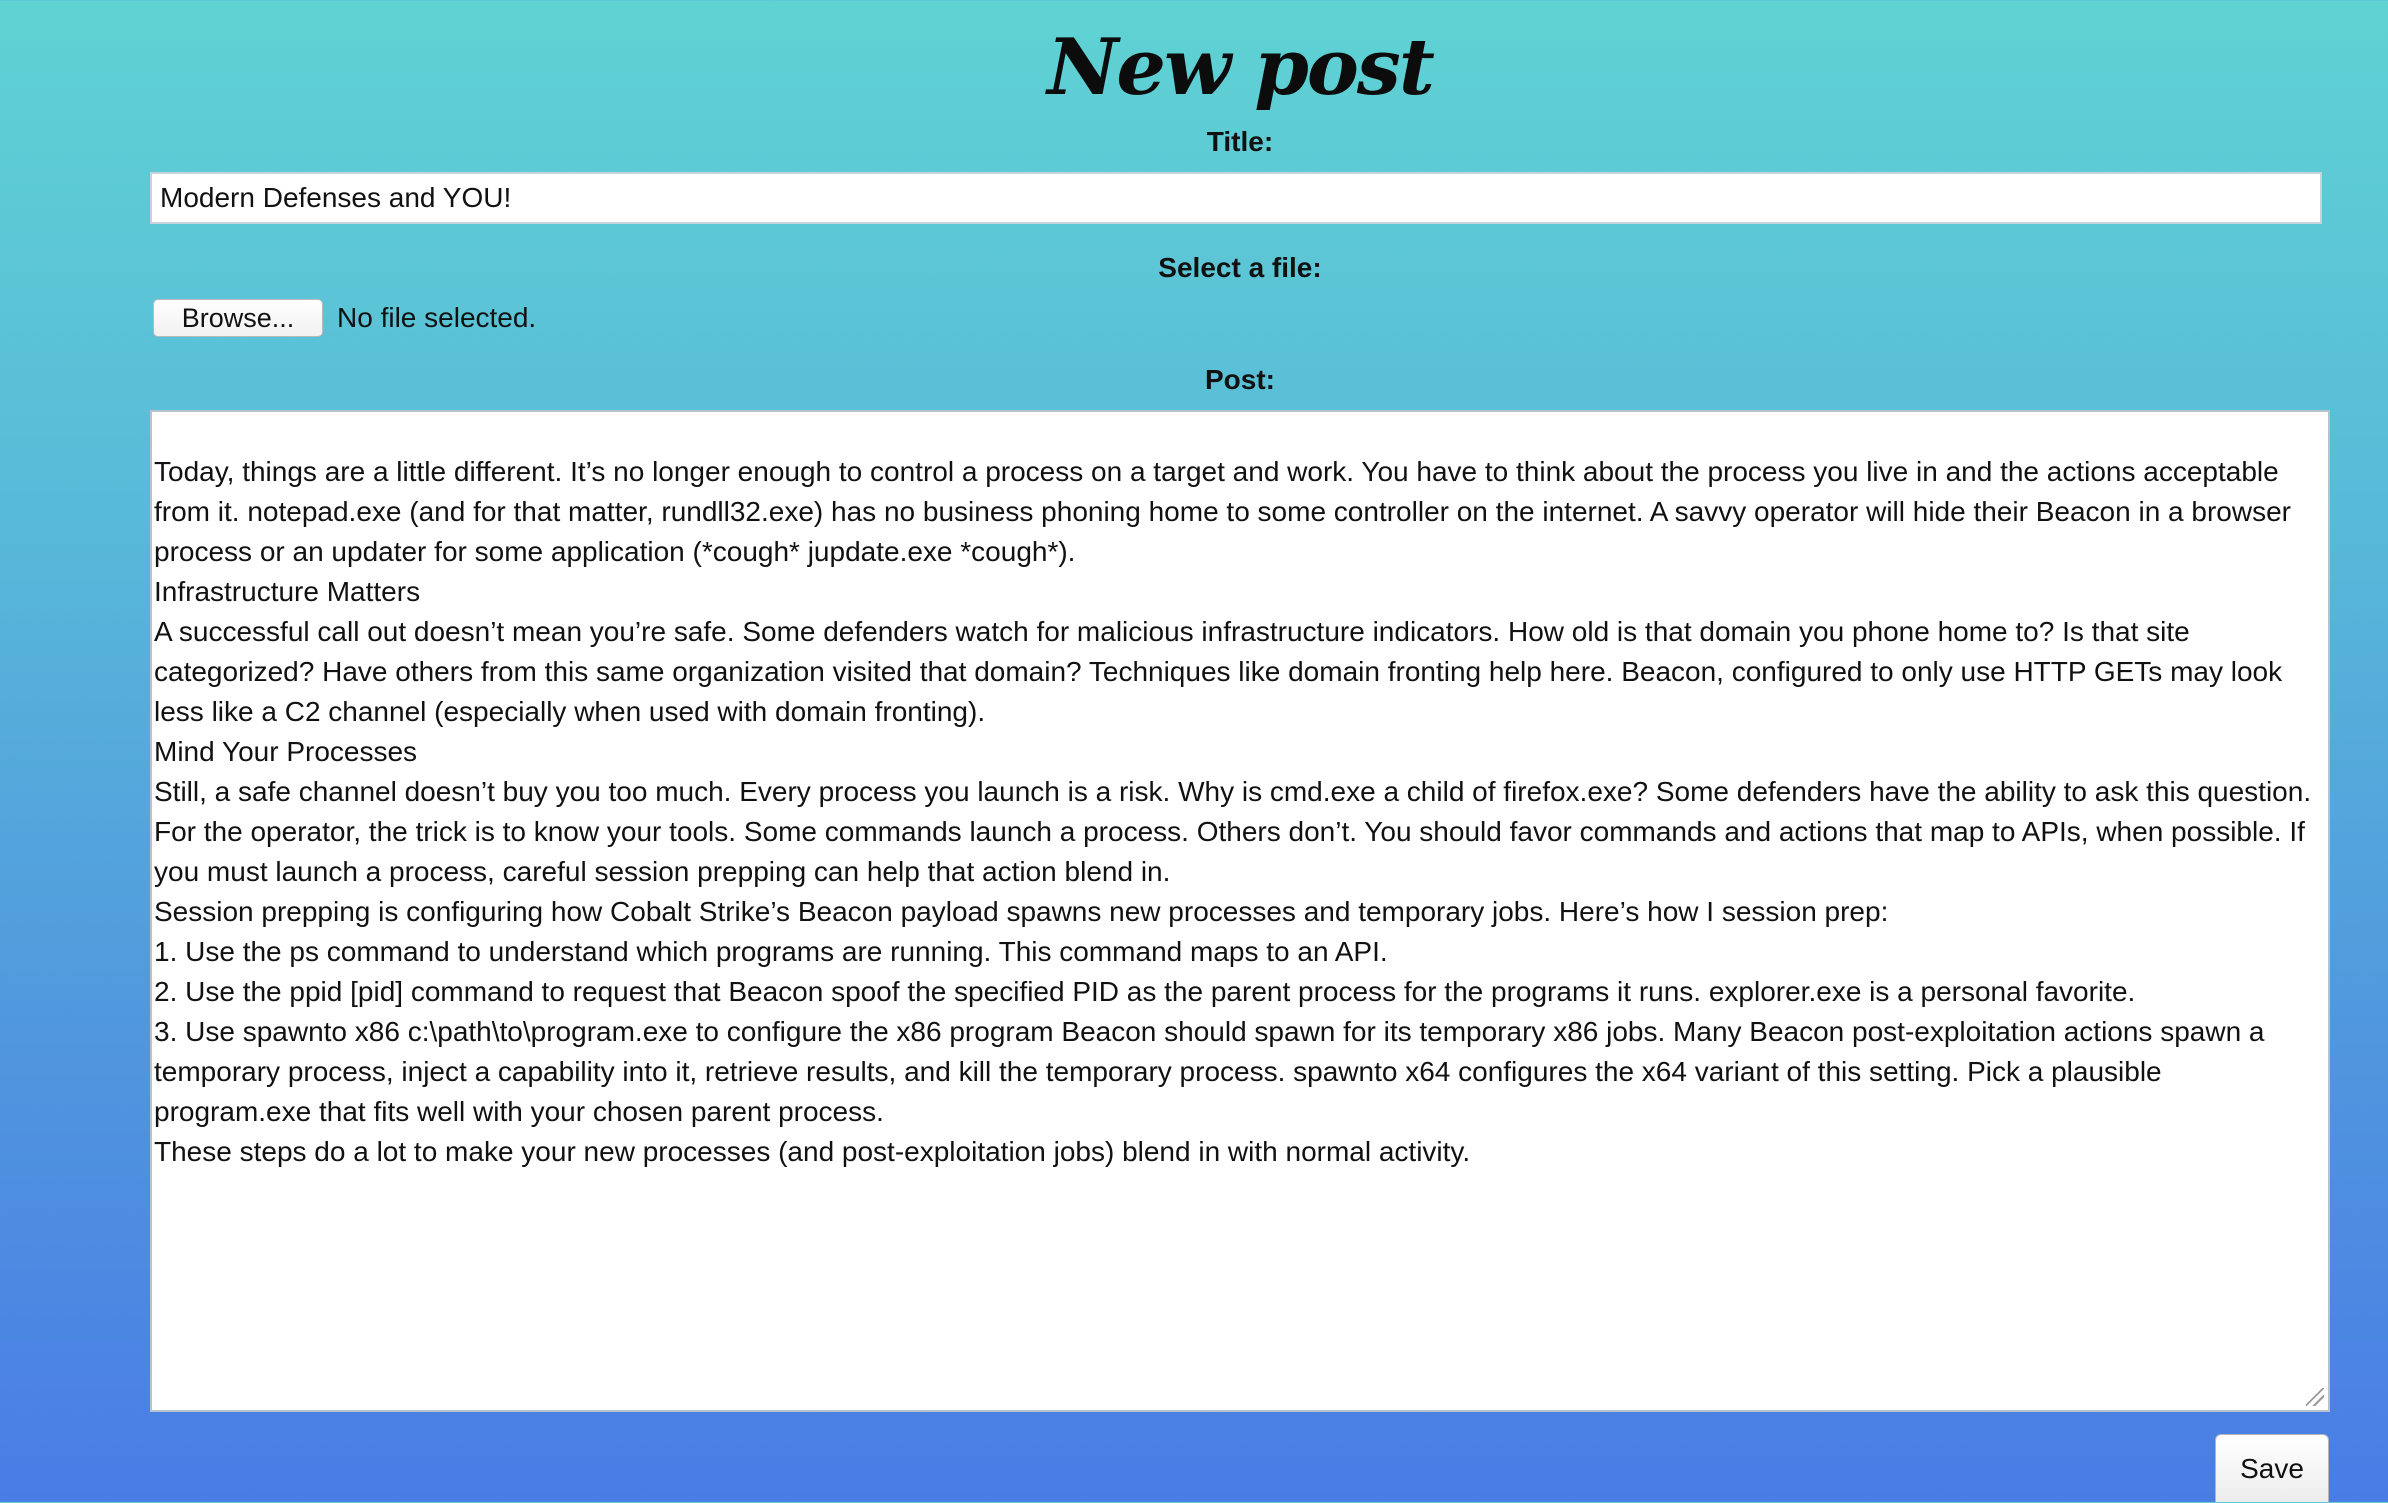 The image size is (2388, 1503). What do you see at coordinates (1236, 198) in the screenshot?
I see `title-input` at bounding box center [1236, 198].